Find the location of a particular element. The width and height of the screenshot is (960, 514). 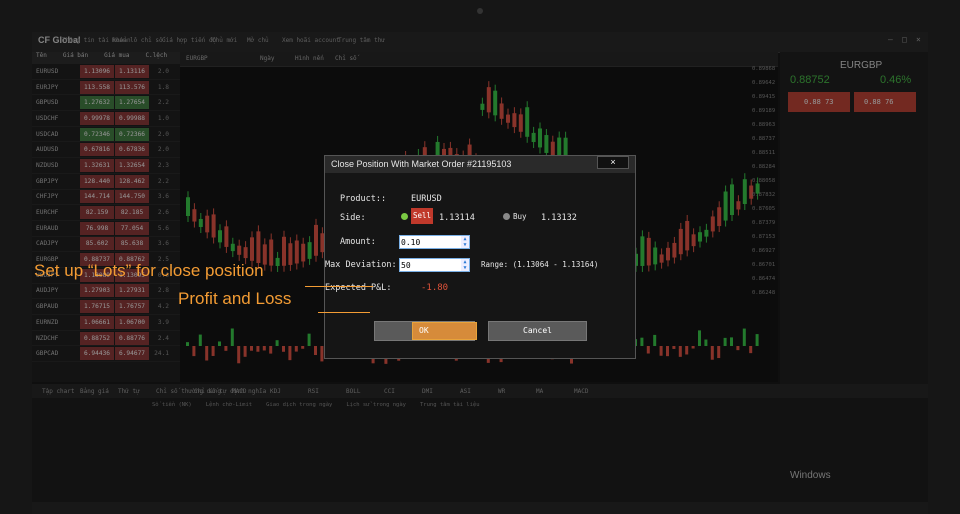

bottom-tab: KDJ is located at coordinates (275, 391).